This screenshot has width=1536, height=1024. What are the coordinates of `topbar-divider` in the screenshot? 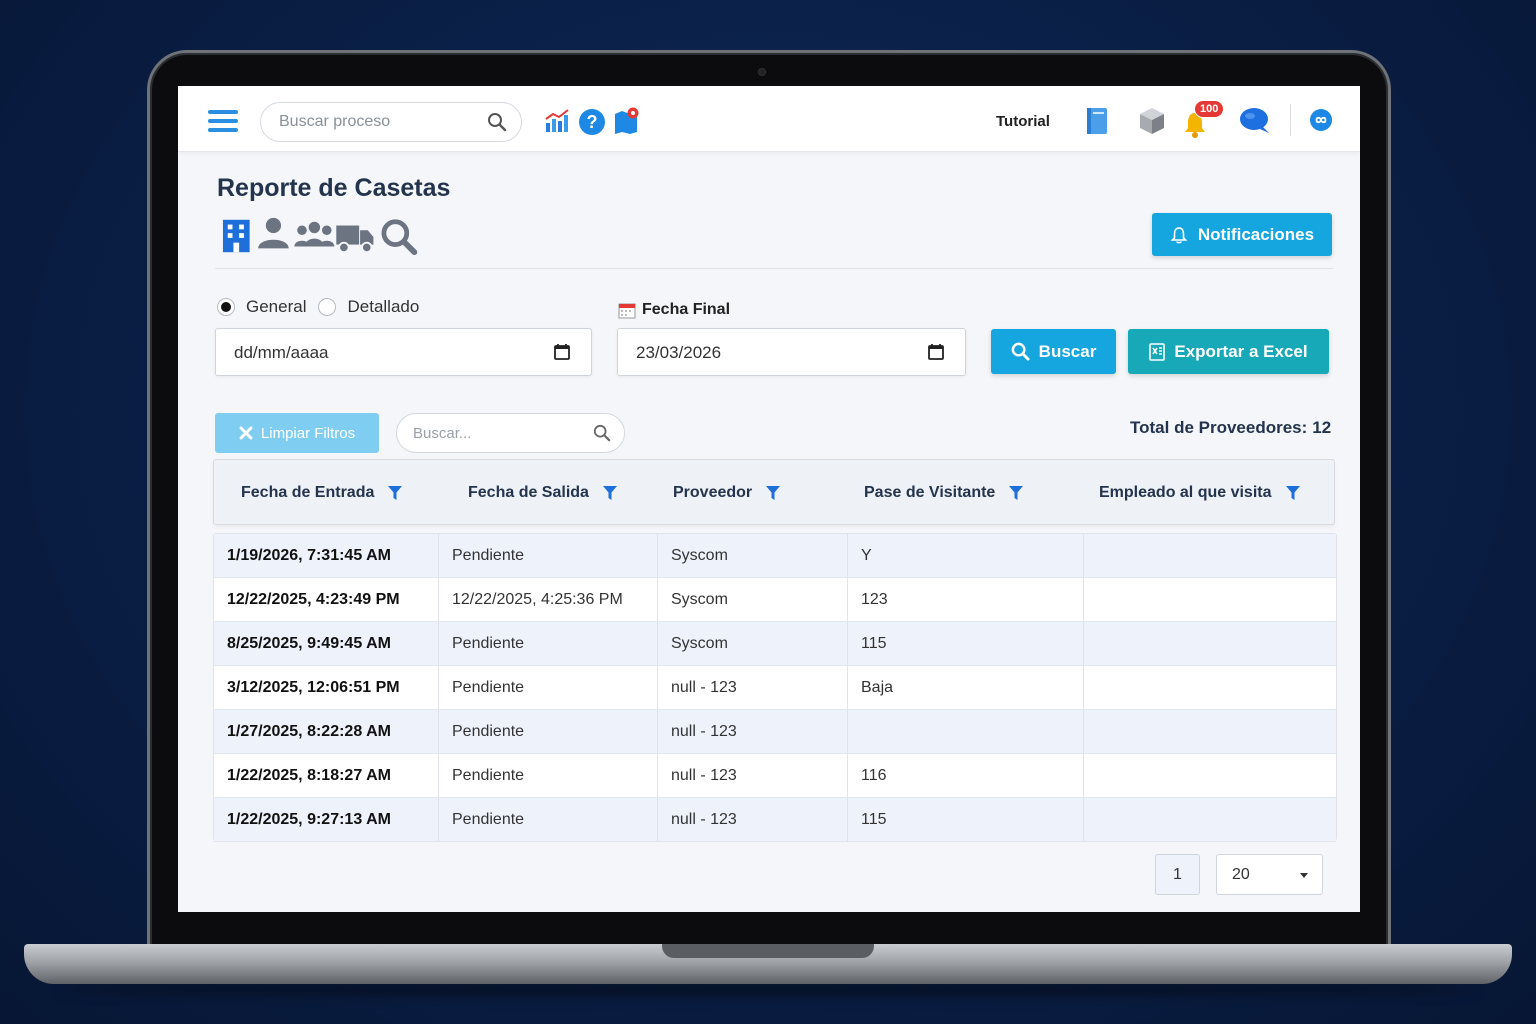 It's located at (1290, 120).